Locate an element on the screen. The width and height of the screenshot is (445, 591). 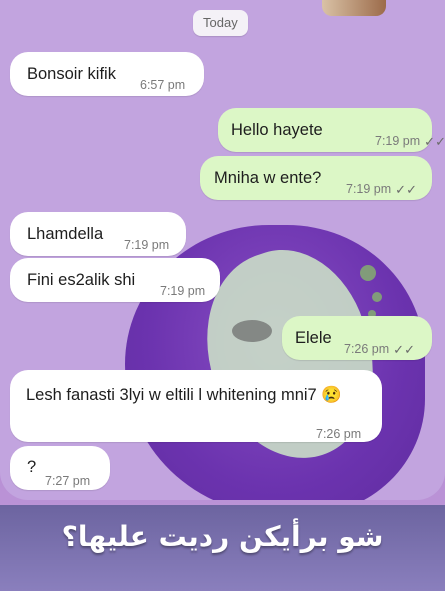
message-time: 7:27 pm is located at coordinates (68, 481).